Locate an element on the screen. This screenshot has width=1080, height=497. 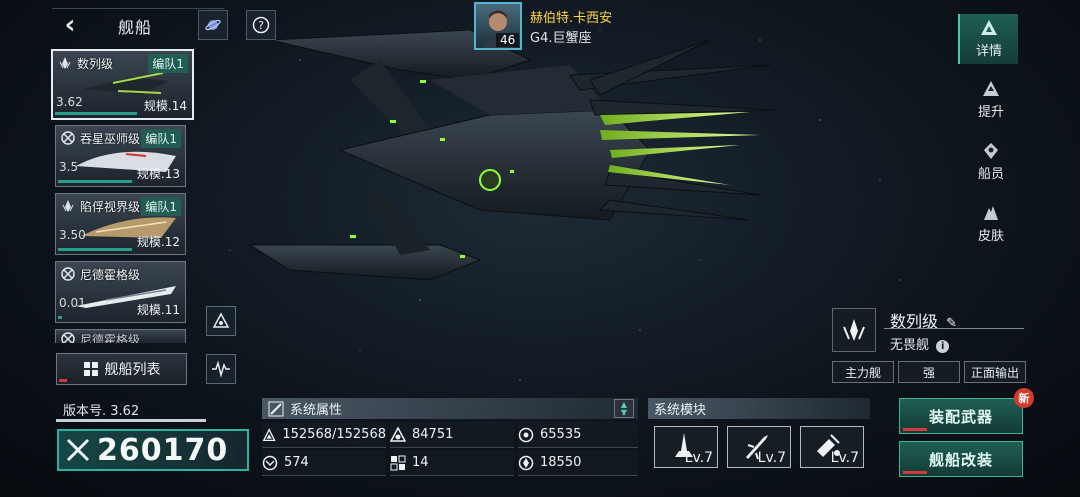
ship-type: 无畏舰 i is located at coordinates (920, 343).